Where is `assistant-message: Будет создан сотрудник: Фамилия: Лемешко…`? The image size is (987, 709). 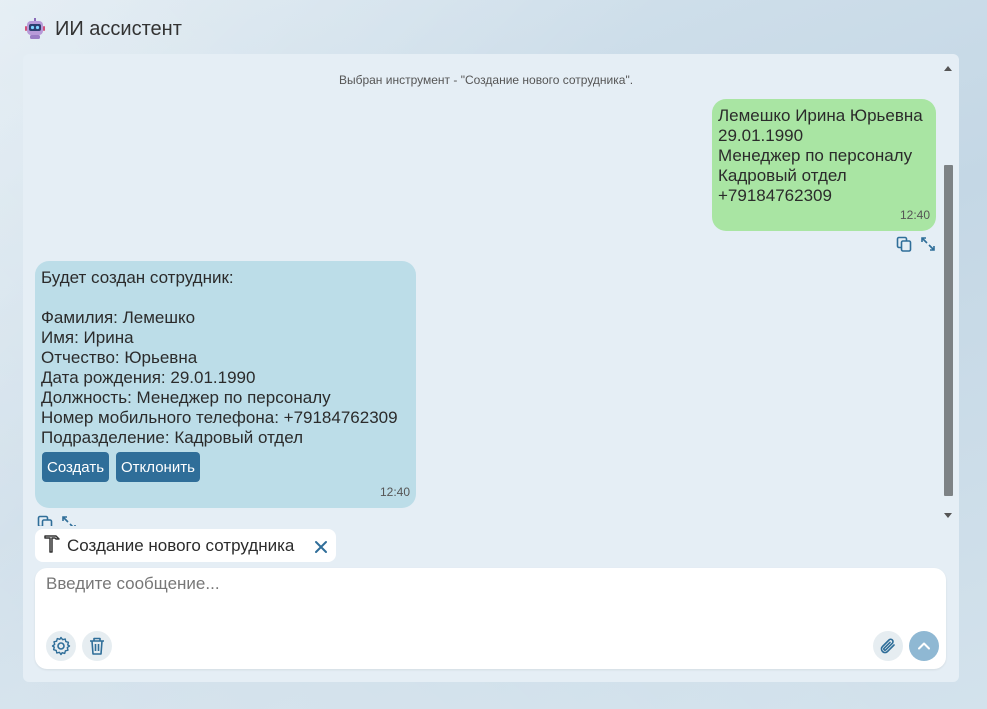 assistant-message: Будет создан сотрудник: Фамилия: Лемешко… is located at coordinates (225, 384).